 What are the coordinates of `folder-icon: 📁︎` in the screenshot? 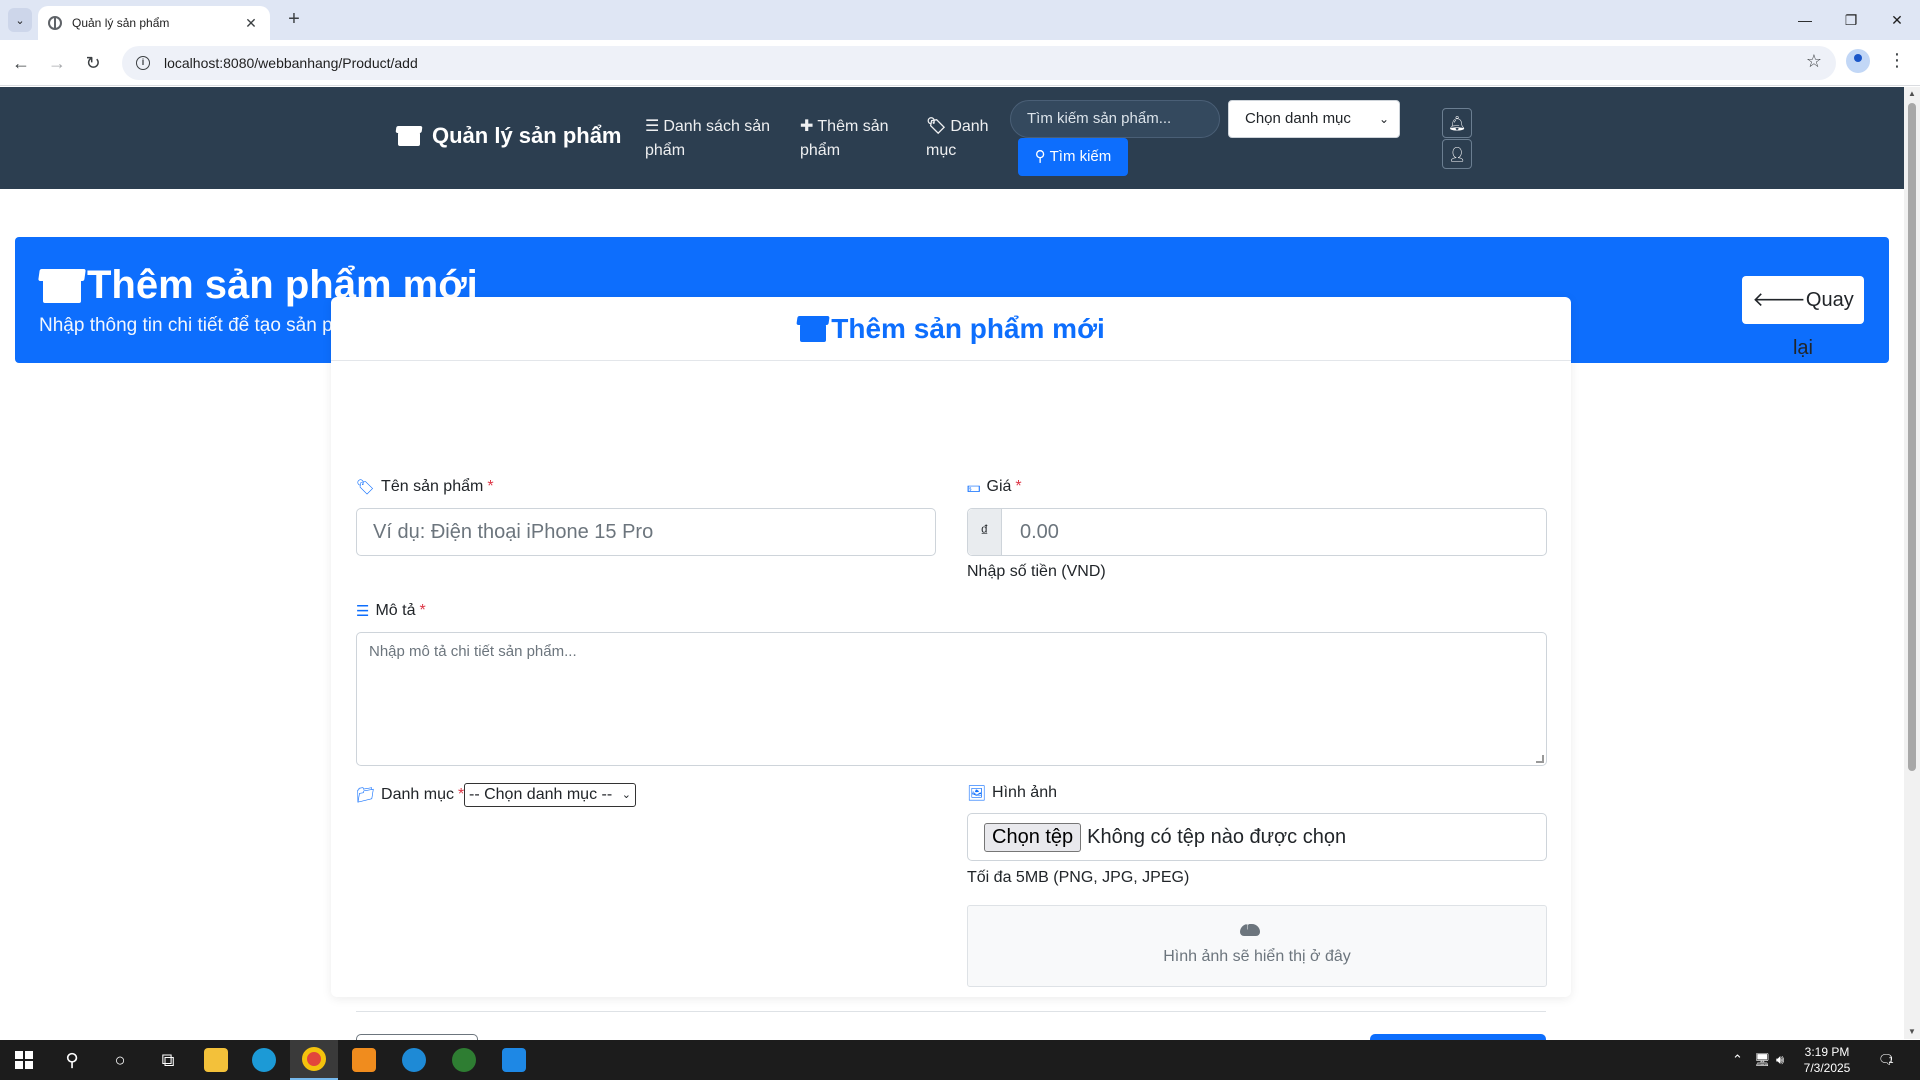 It's located at (366, 795).